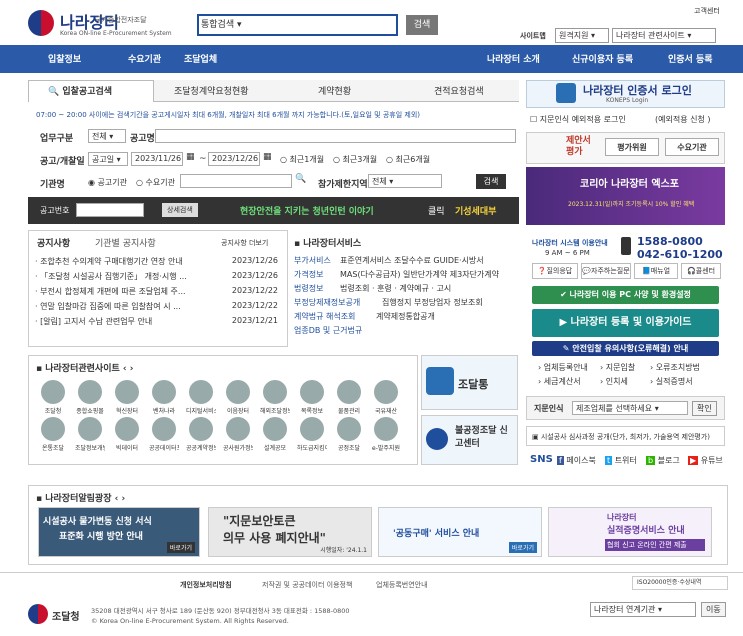 The width and height of the screenshot is (743, 636). Describe the element at coordinates (632, 147) in the screenshot. I see `eval-member-button: 평가위원` at that location.